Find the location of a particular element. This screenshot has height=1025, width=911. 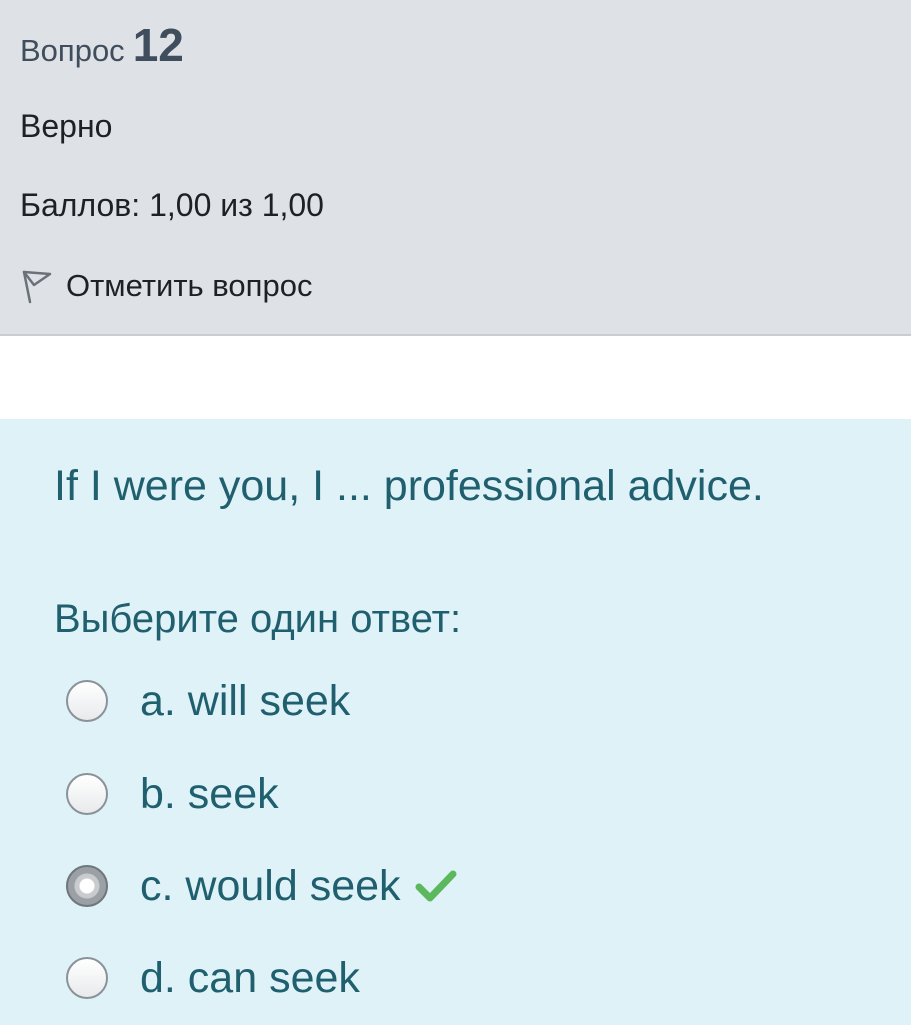

flag-question-button: Отметить вопрос is located at coordinates (165, 286).